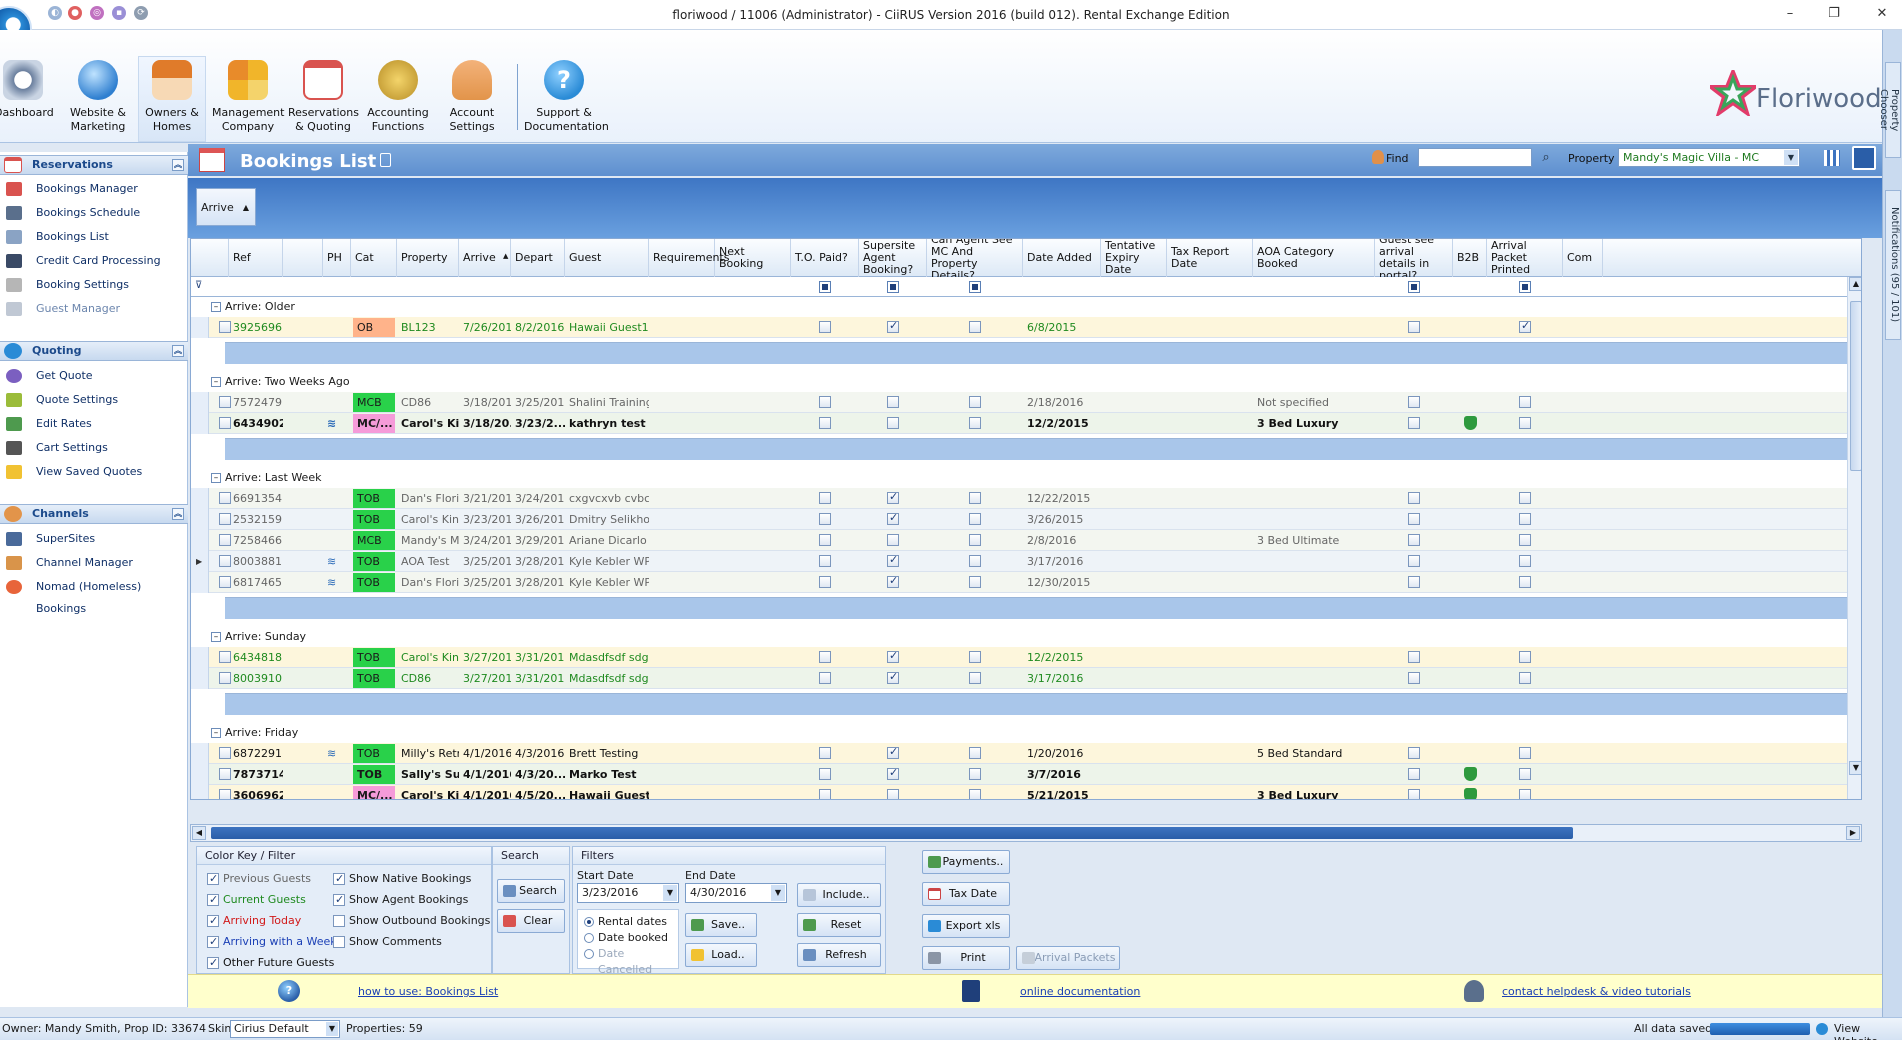  Describe the element at coordinates (94, 261) in the screenshot. I see `nav-item-credit-card-processing: Credit Card Processing` at that location.